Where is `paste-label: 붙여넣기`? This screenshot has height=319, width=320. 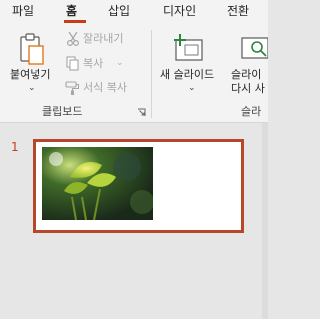
paste-label: 붙여넣기 is located at coordinates (30, 74).